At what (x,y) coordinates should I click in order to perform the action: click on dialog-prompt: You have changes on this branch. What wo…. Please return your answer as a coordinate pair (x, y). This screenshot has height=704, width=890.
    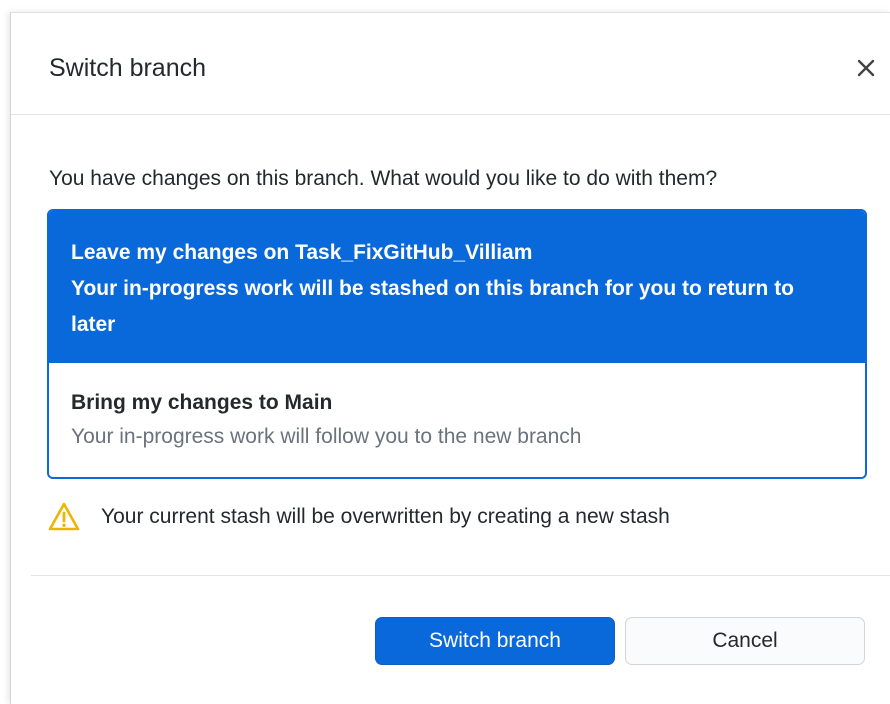
    Looking at the image, I should click on (383, 178).